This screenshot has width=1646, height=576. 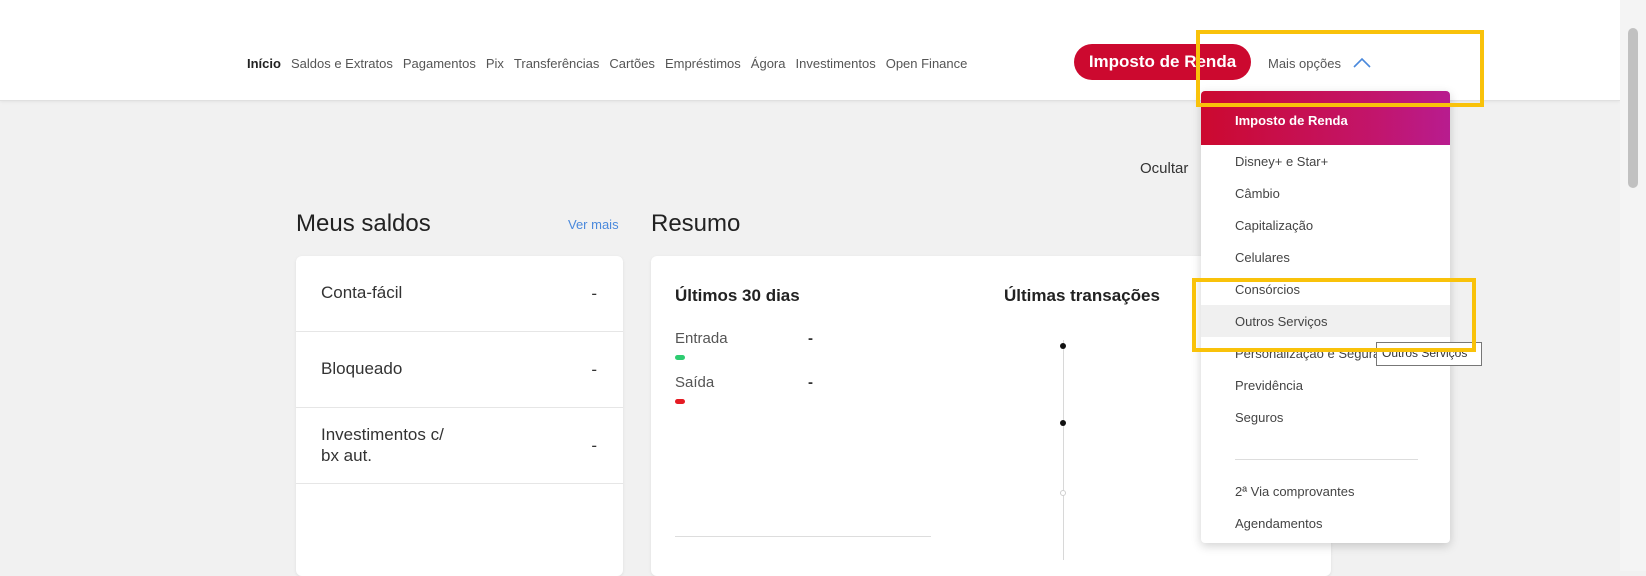 I want to click on dropdown-item-agendamentos: Agendamentos, so click(x=1325, y=523).